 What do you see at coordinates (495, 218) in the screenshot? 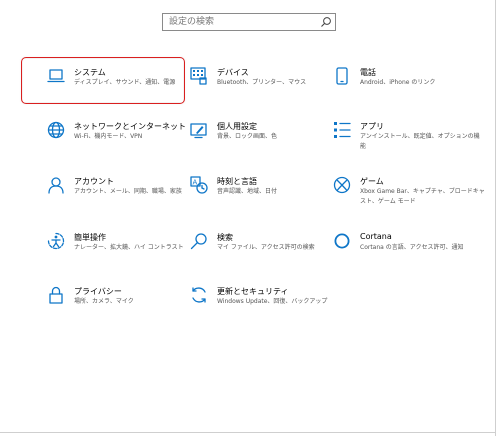
I see `window-border-right` at bounding box center [495, 218].